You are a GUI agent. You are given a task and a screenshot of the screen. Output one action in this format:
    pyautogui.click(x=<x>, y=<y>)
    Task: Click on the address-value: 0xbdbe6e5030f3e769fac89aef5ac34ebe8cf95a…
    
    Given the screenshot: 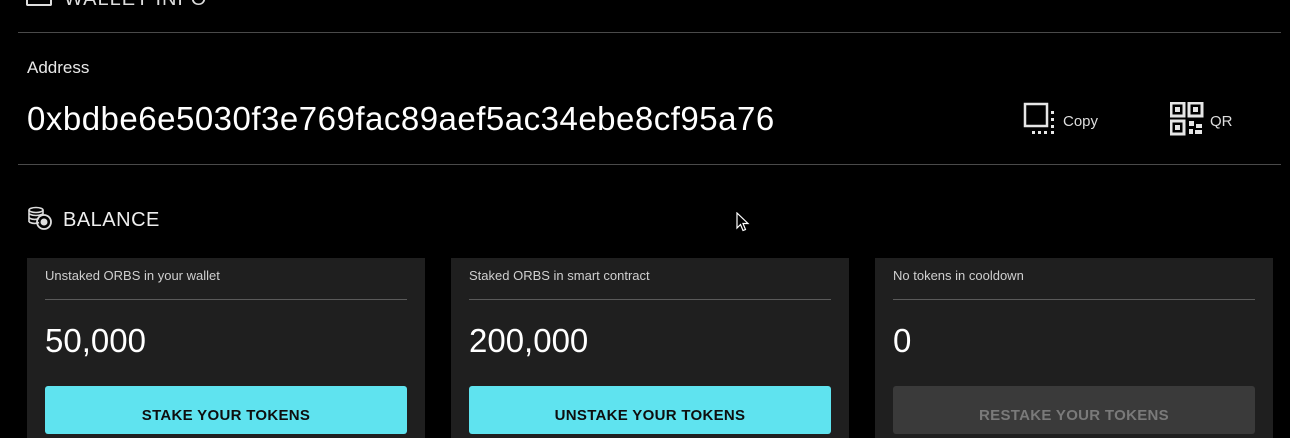 What is the action you would take?
    pyautogui.click(x=401, y=118)
    